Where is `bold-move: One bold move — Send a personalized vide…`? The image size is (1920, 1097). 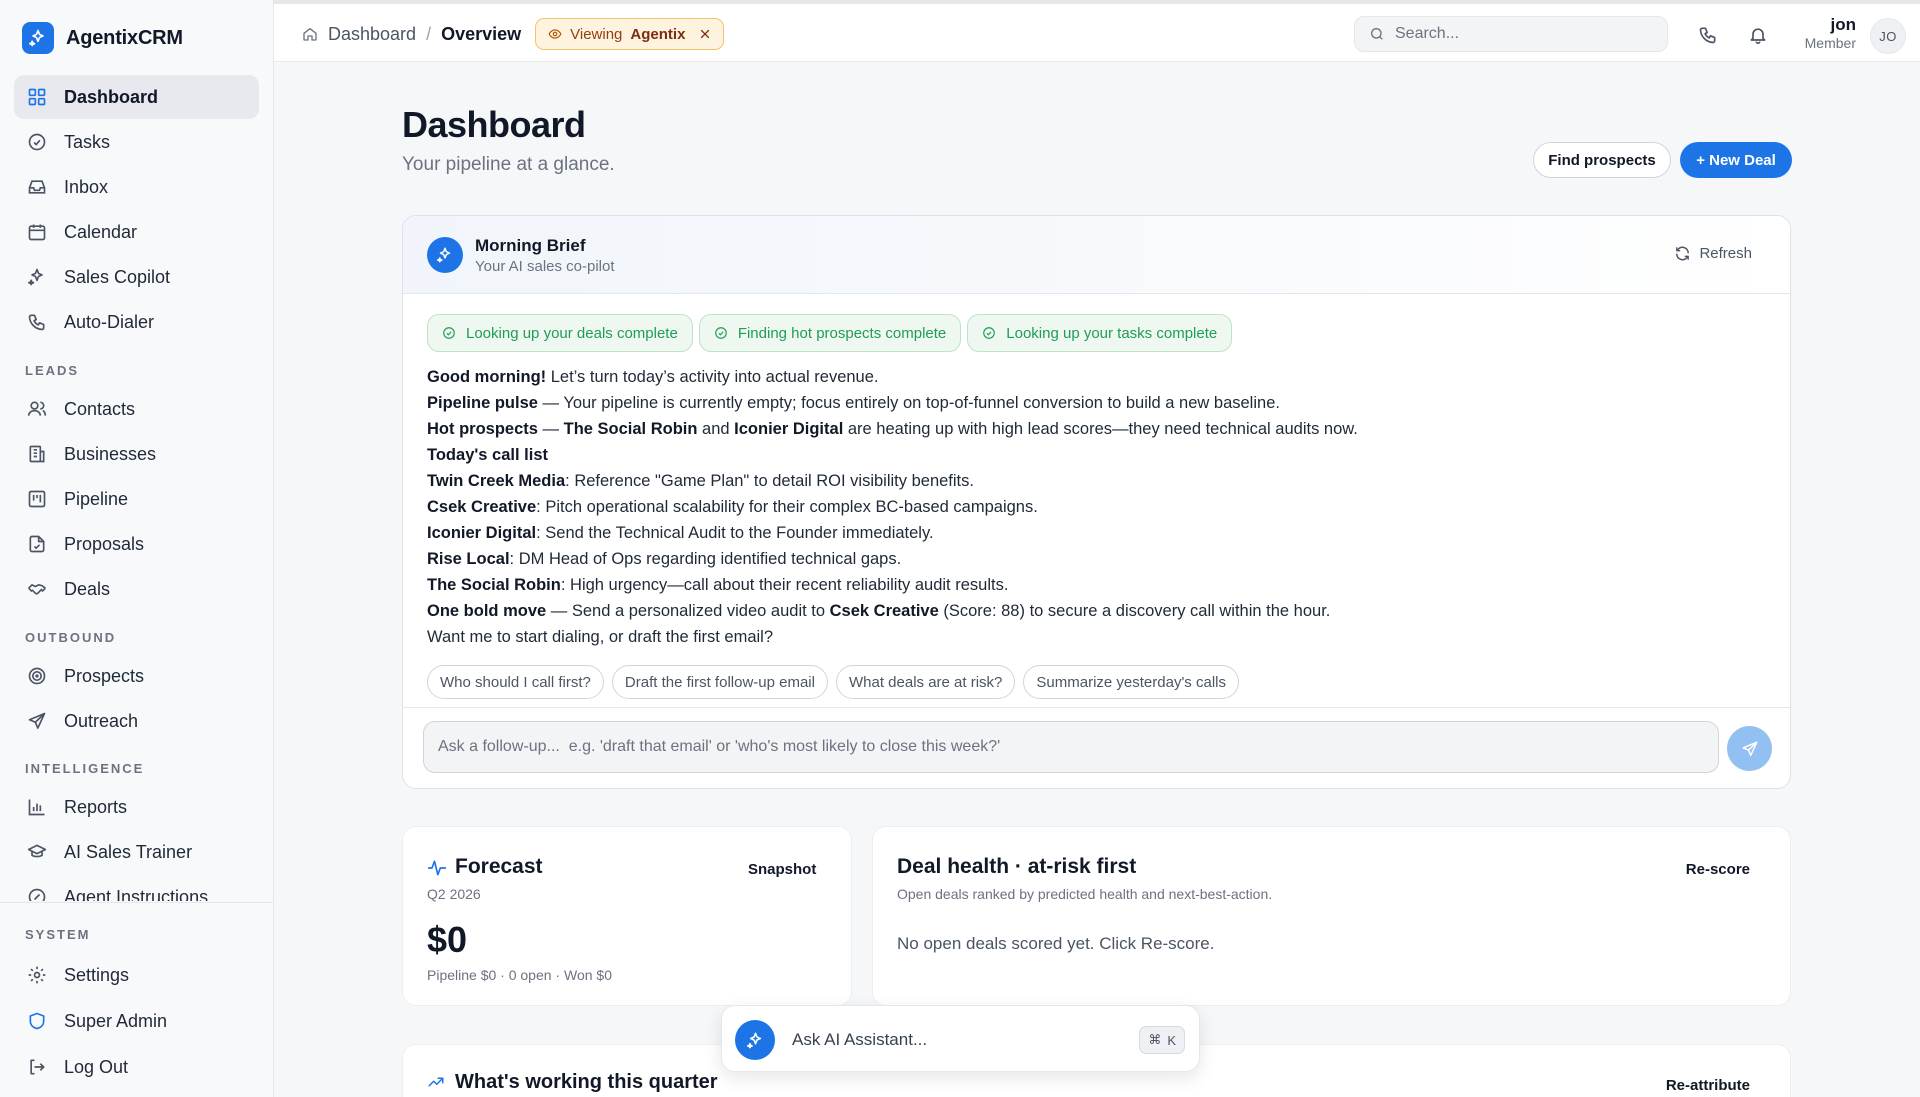
bold-move: One bold move — Send a personalized vide… is located at coordinates (1097, 611).